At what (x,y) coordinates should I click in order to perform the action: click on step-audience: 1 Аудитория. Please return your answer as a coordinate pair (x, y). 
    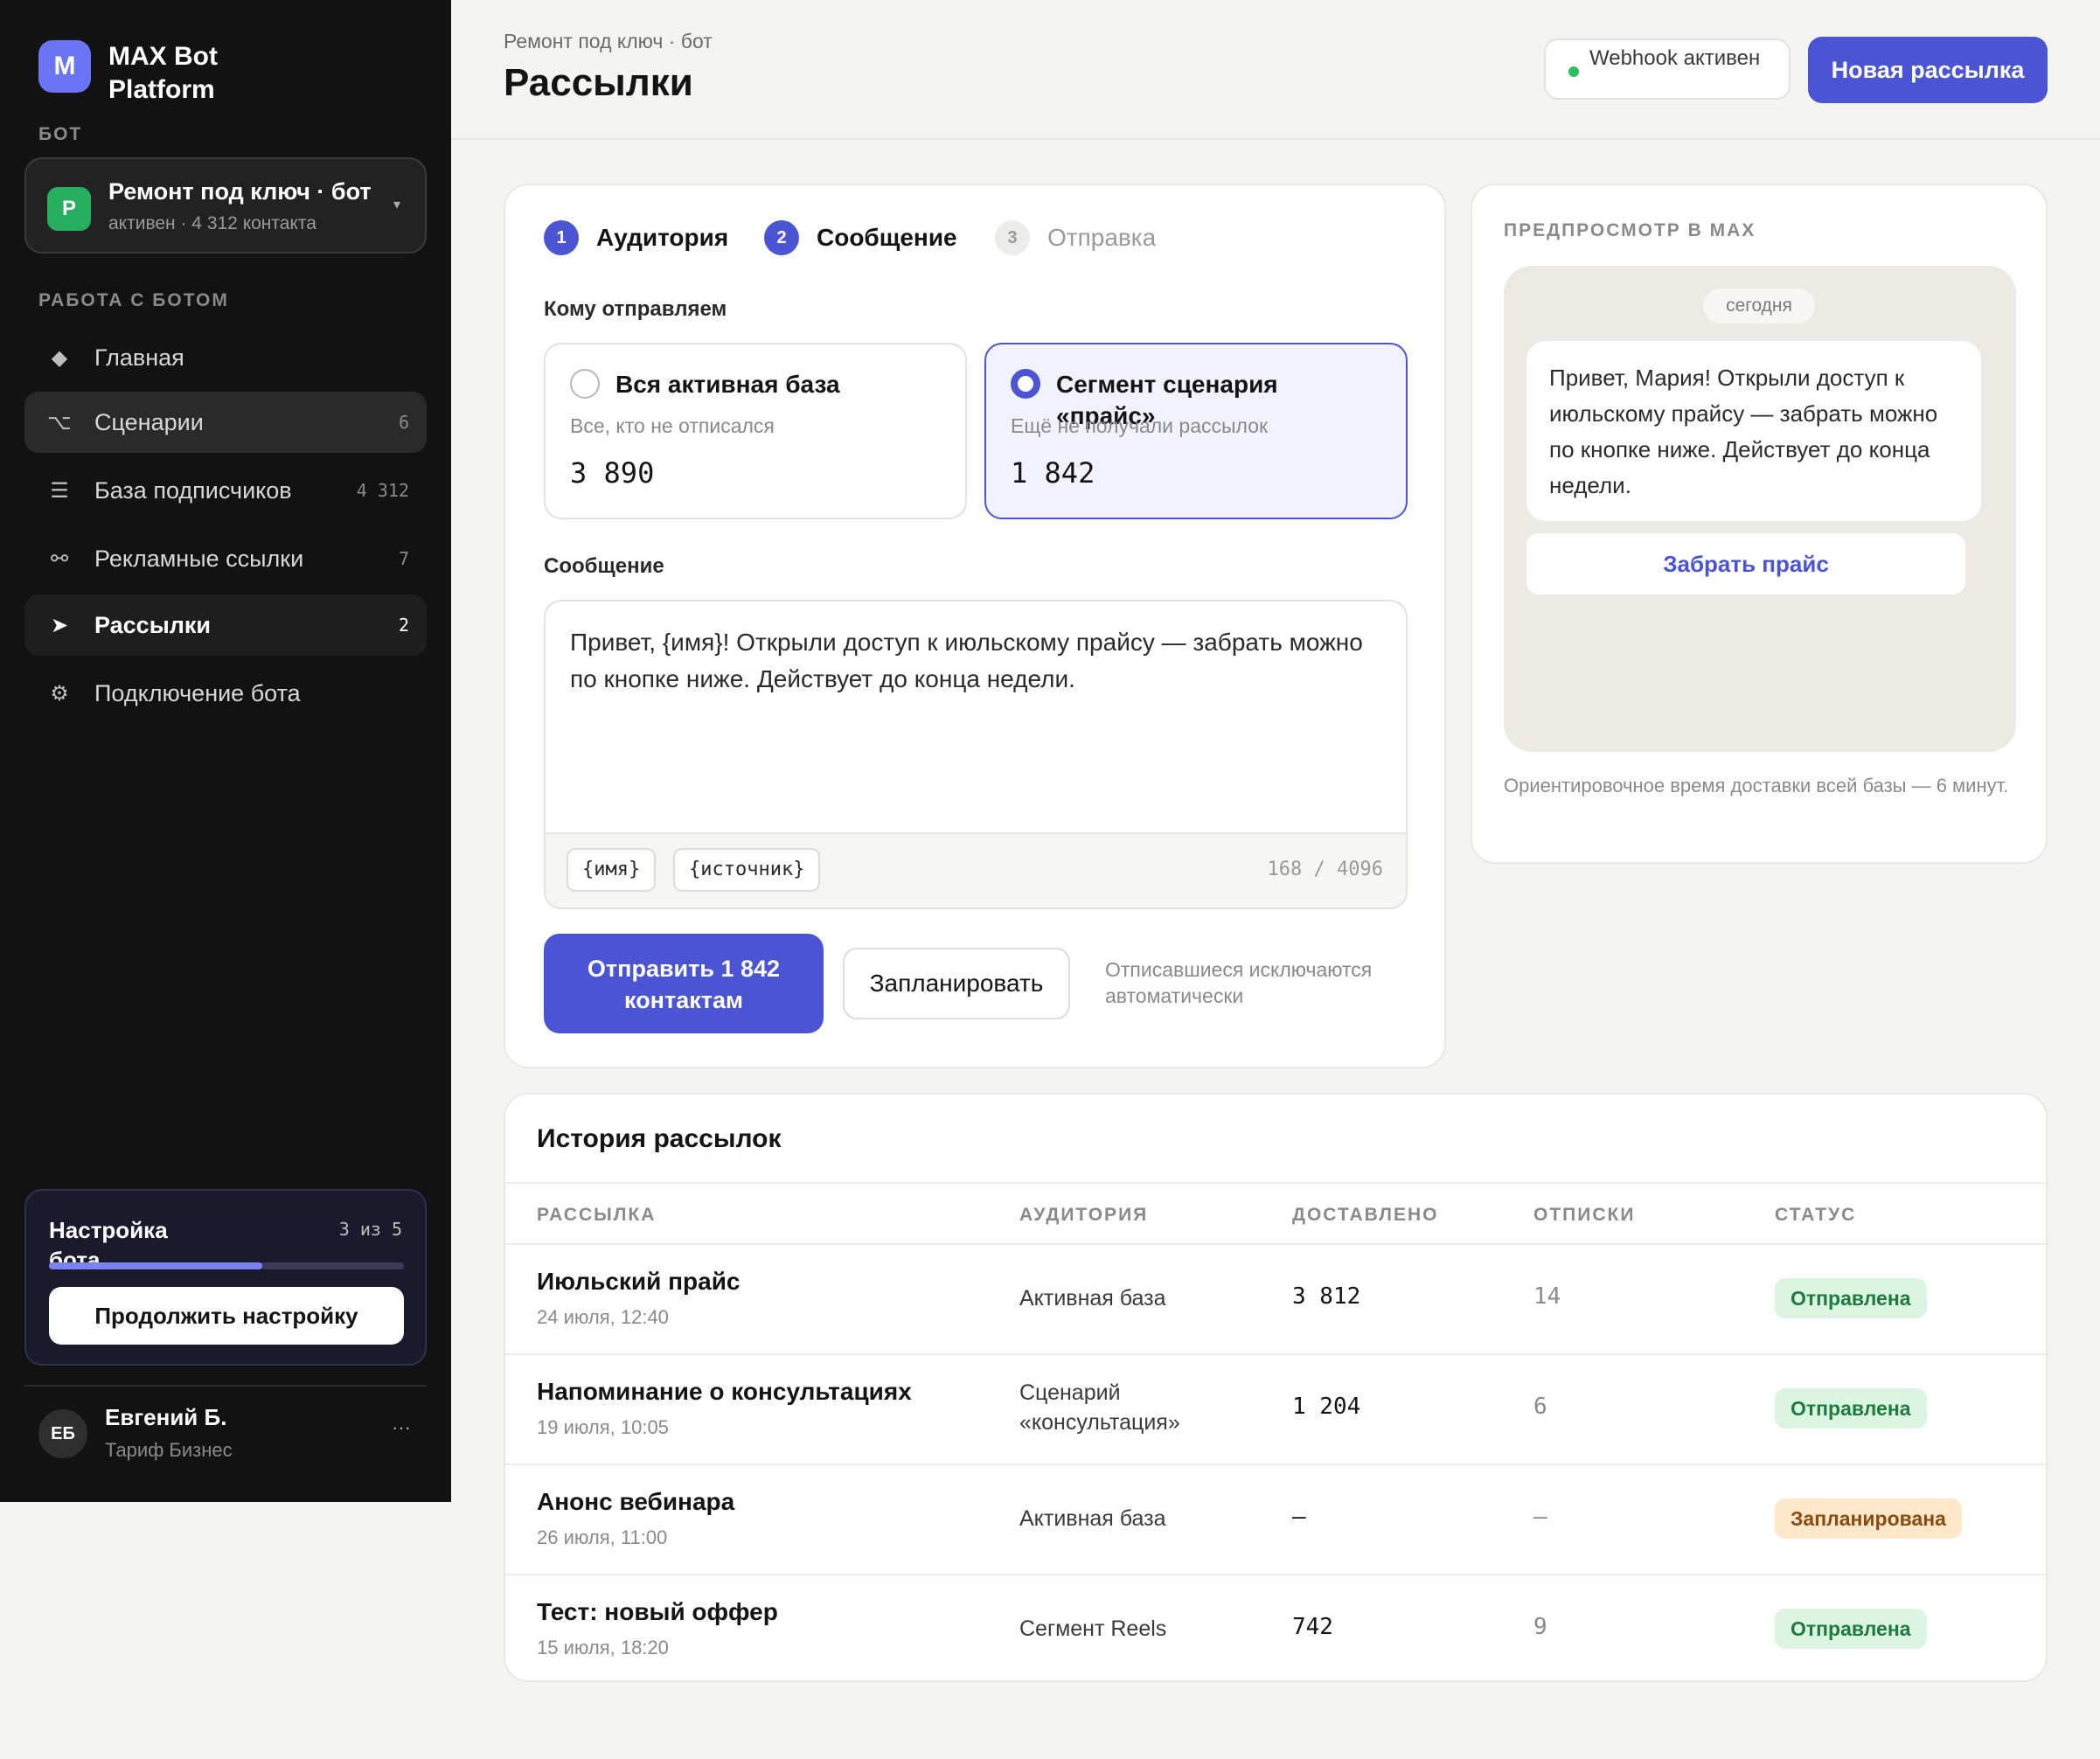
    Looking at the image, I should click on (636, 238).